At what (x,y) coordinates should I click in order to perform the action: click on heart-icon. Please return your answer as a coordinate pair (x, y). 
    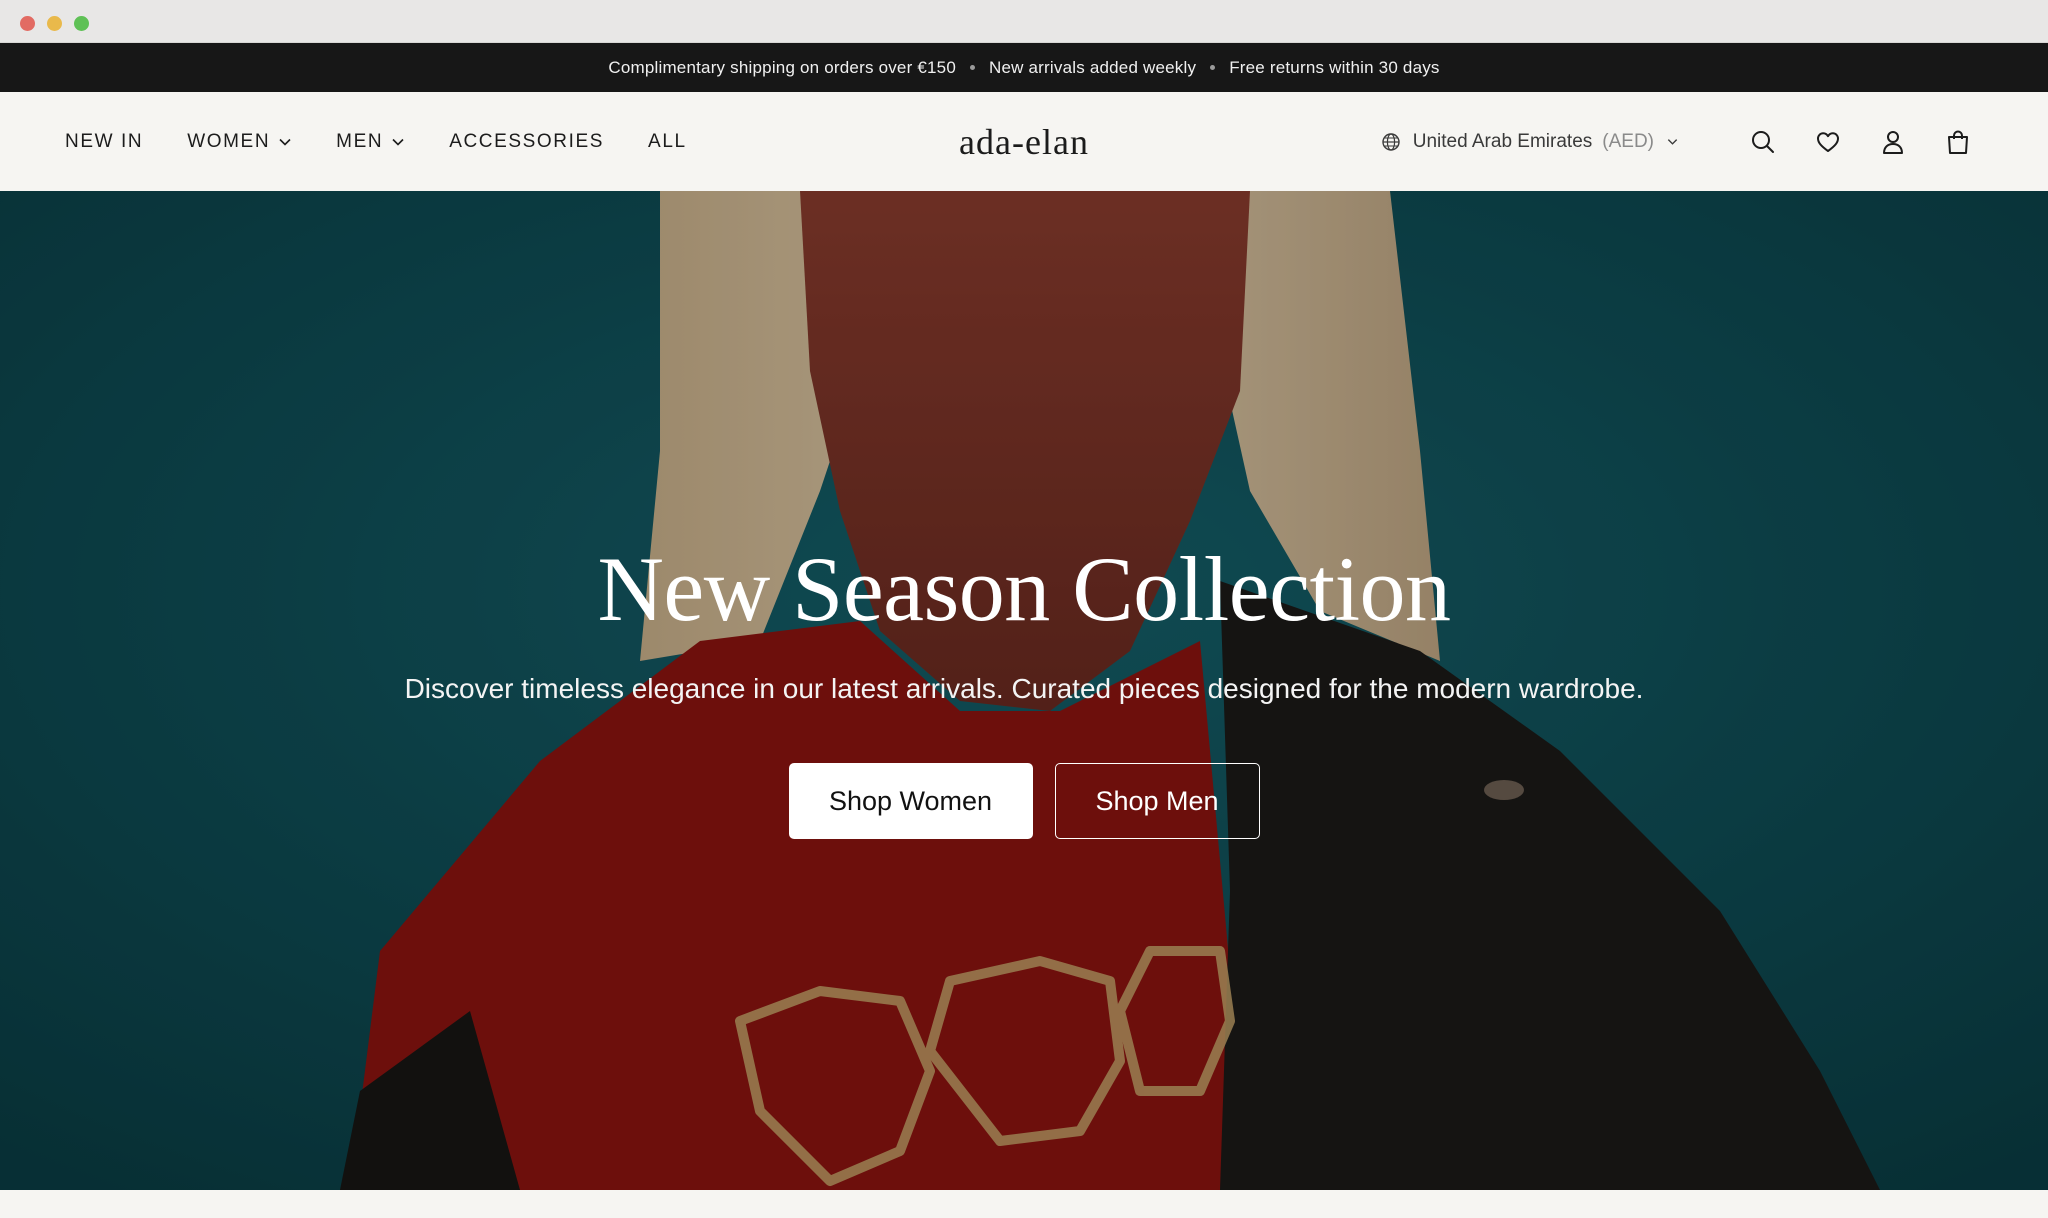
    Looking at the image, I should click on (1828, 141).